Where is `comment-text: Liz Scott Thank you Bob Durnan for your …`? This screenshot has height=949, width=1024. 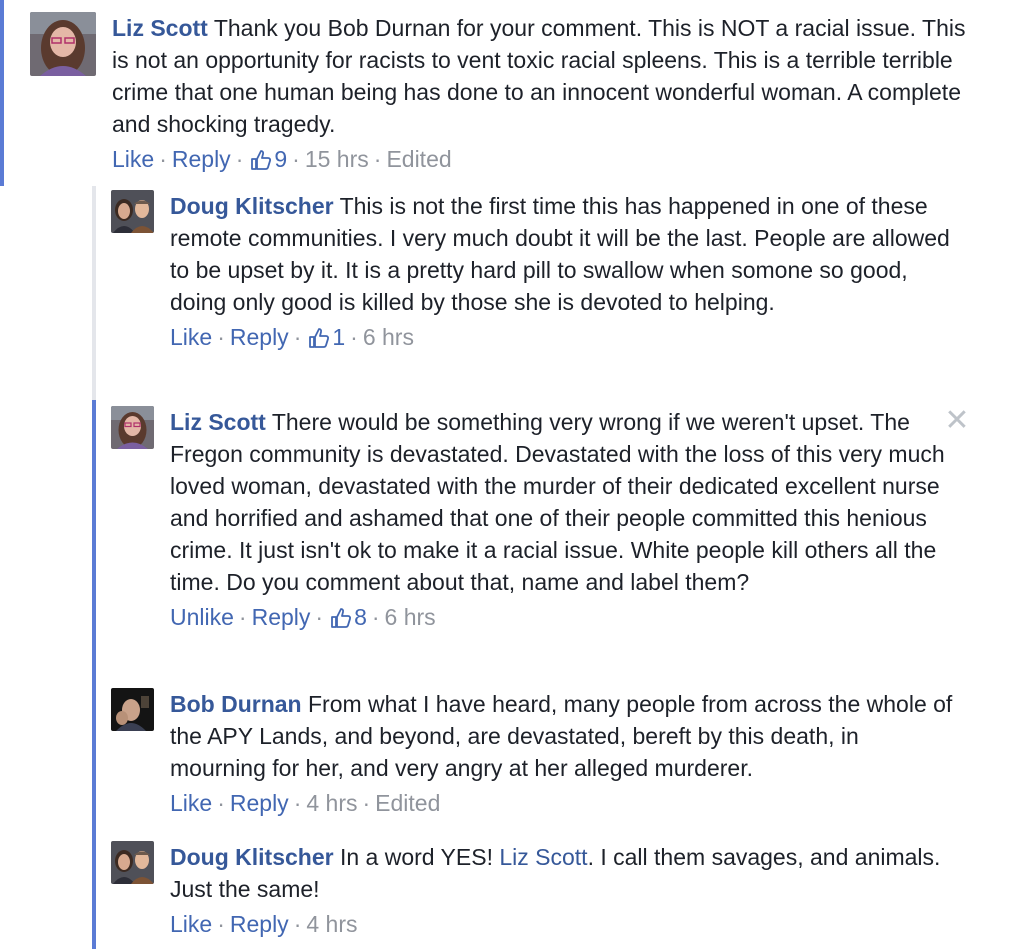
comment-text: Liz Scott Thank you Bob Durnan for your … is located at coordinates (547, 76).